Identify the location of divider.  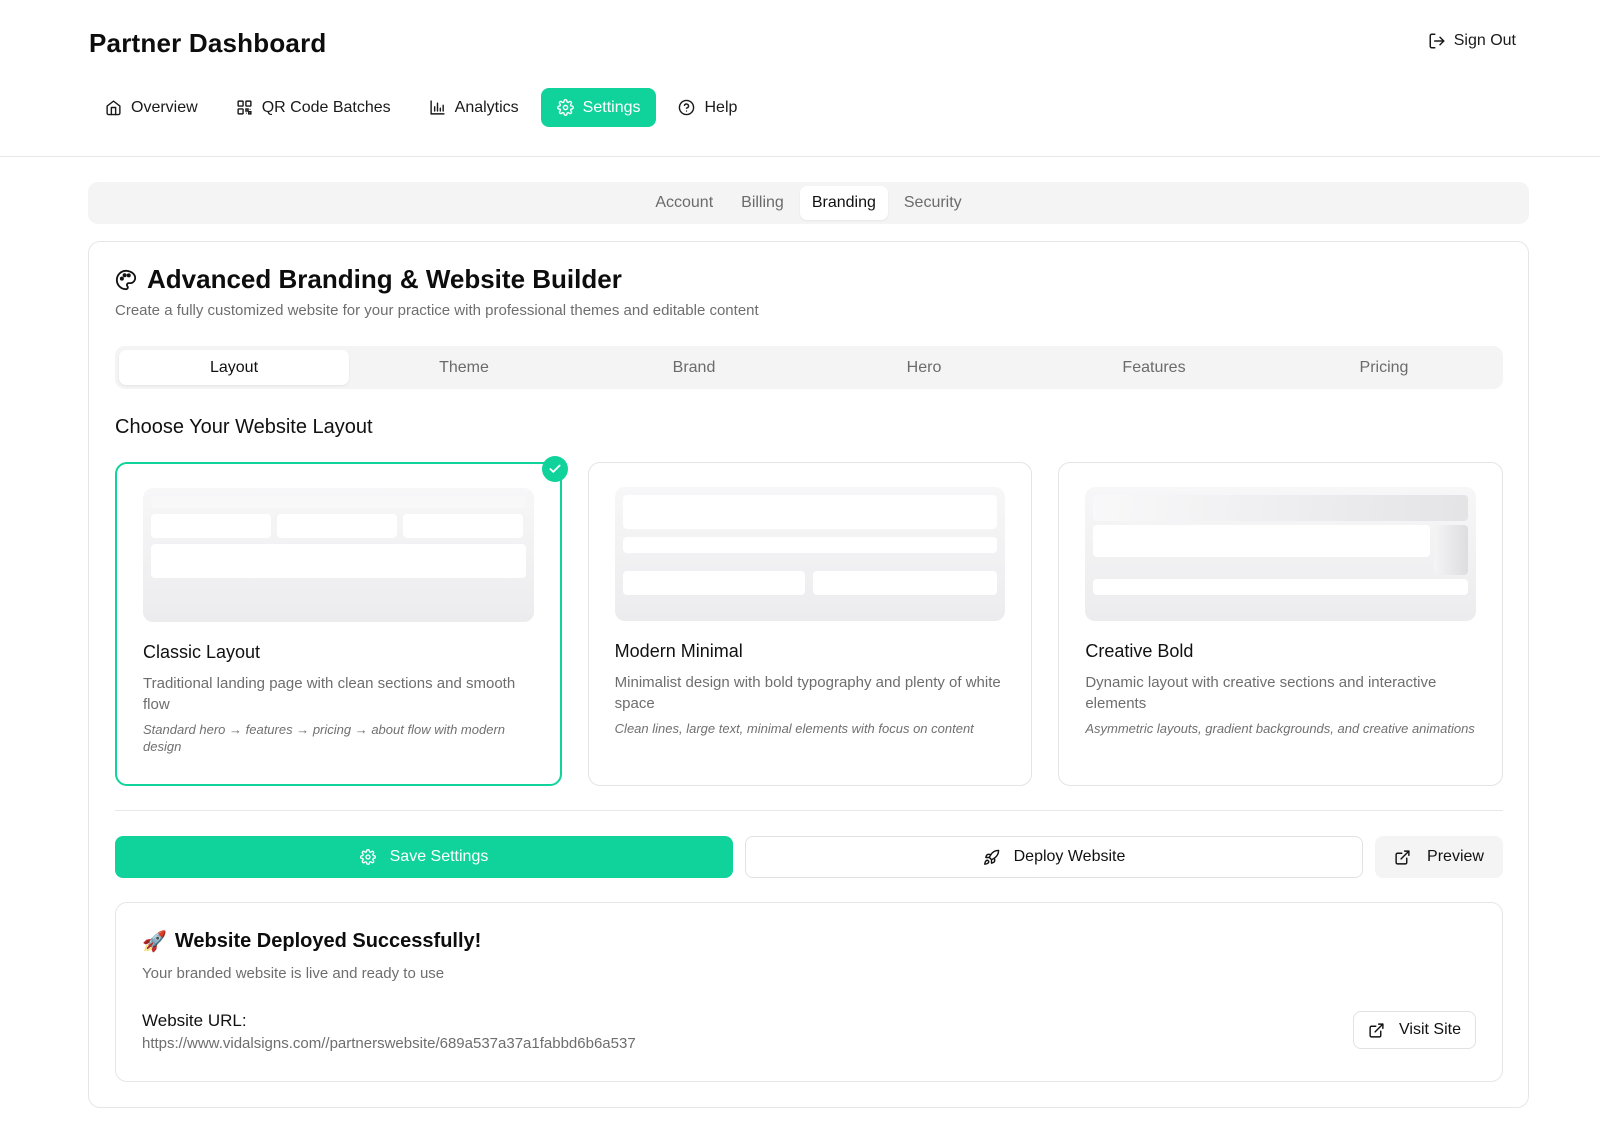
(809, 810).